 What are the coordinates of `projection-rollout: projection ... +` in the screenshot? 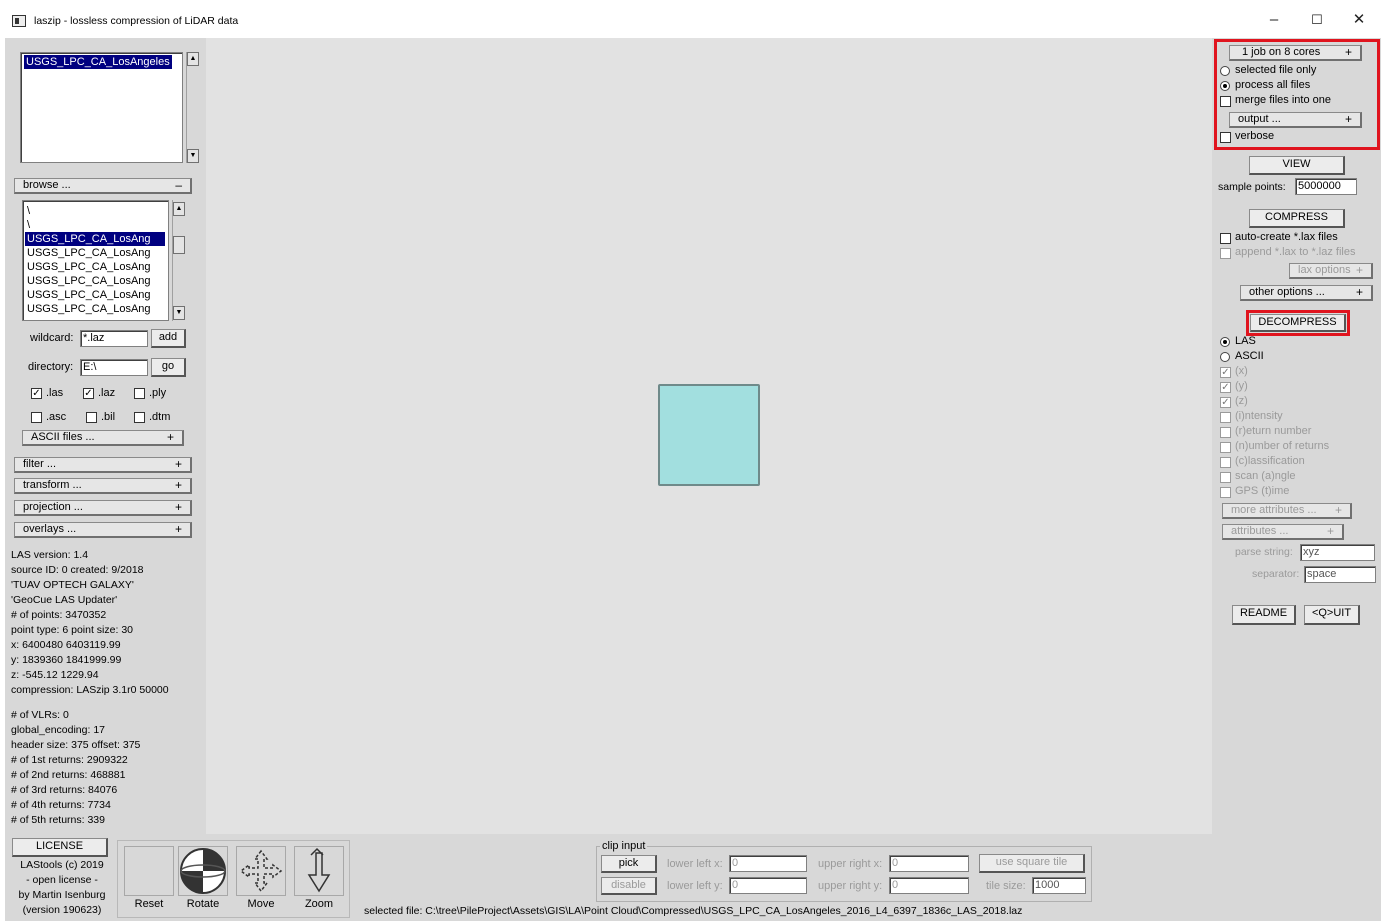 It's located at (103, 508).